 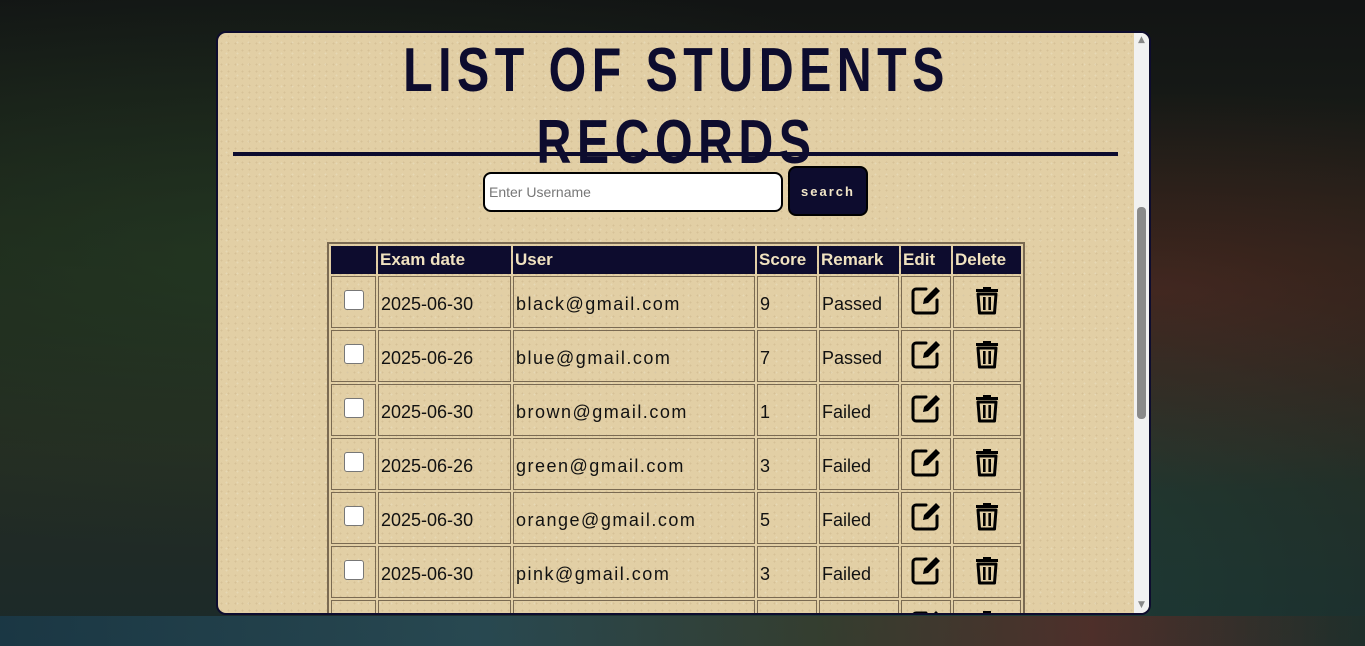 What do you see at coordinates (634, 410) in the screenshot?
I see `user-email-cell: brown@gmail.com` at bounding box center [634, 410].